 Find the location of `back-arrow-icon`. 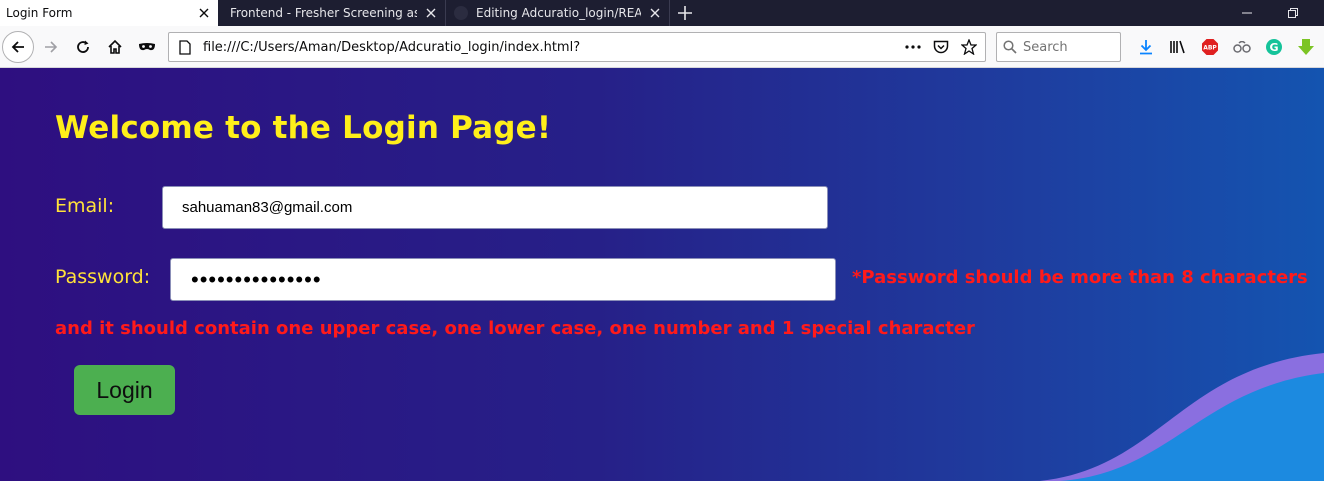

back-arrow-icon is located at coordinates (17, 46).